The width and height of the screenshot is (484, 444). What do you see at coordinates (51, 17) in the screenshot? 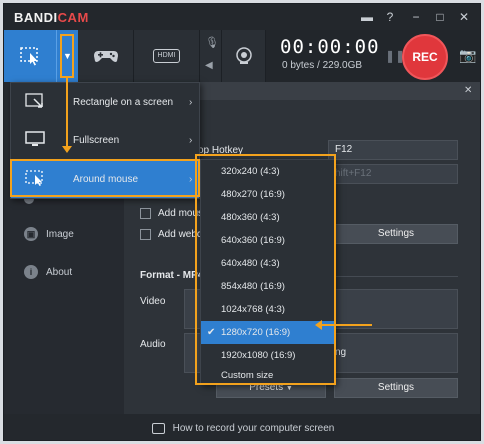
I see `app-logo: BANDICAM` at bounding box center [51, 17].